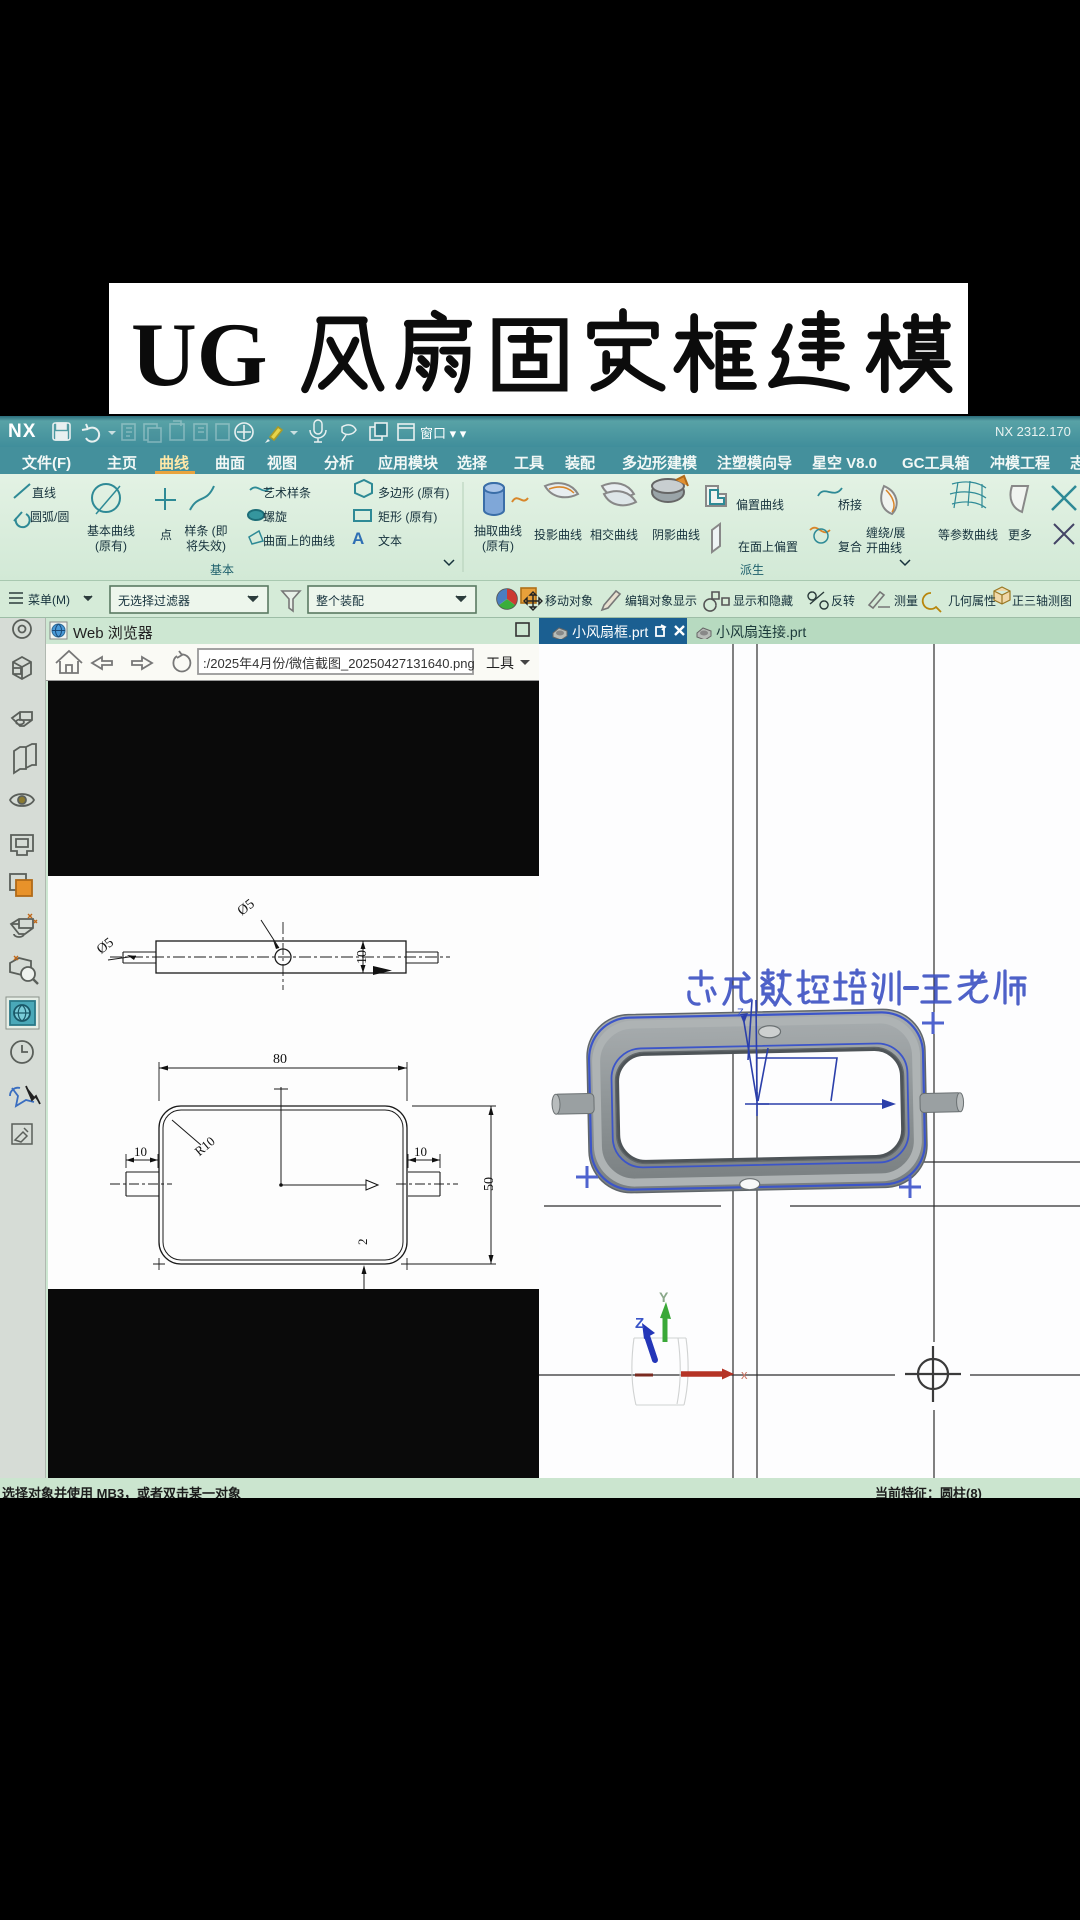  Describe the element at coordinates (358, 538) in the screenshot. I see `svg-text: A` at that location.